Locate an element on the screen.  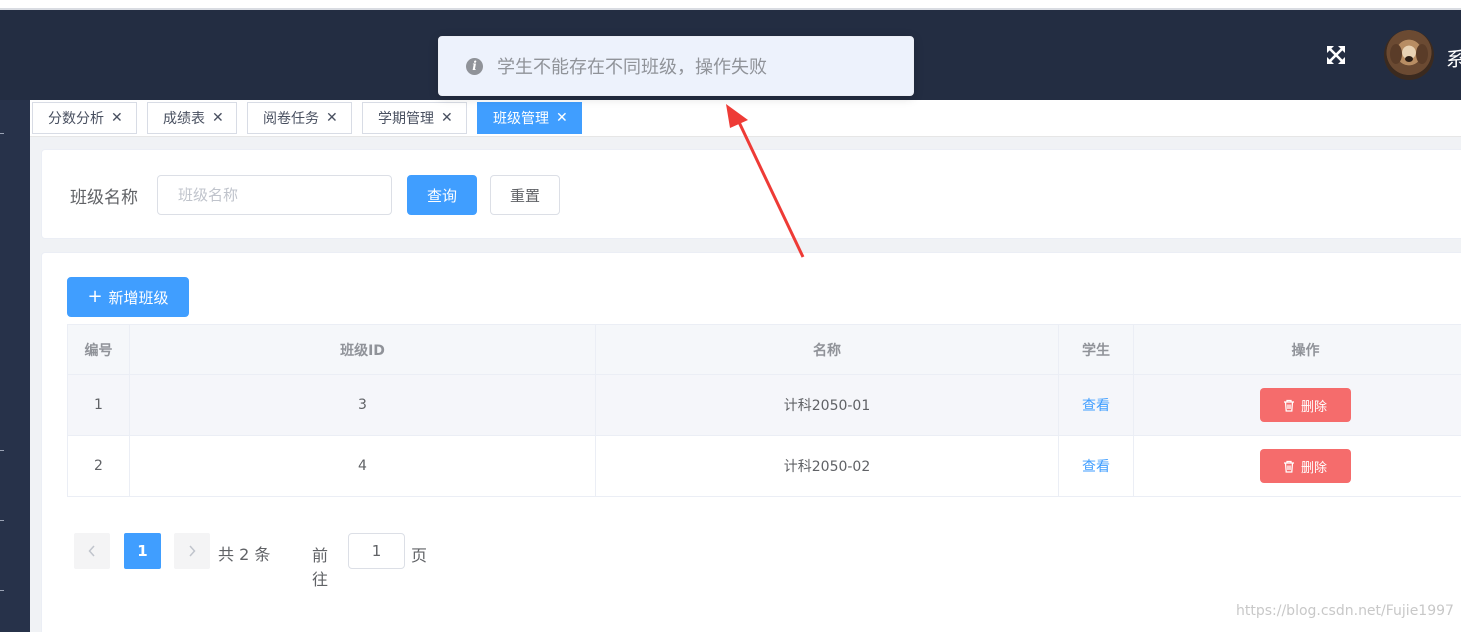
table-row: 1 3 计科2050-01 查看 删除 is located at coordinates (764, 405).